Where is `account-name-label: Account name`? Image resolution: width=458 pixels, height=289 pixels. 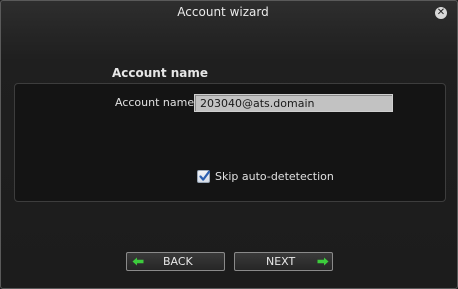 account-name-label: Account name is located at coordinates (155, 102).